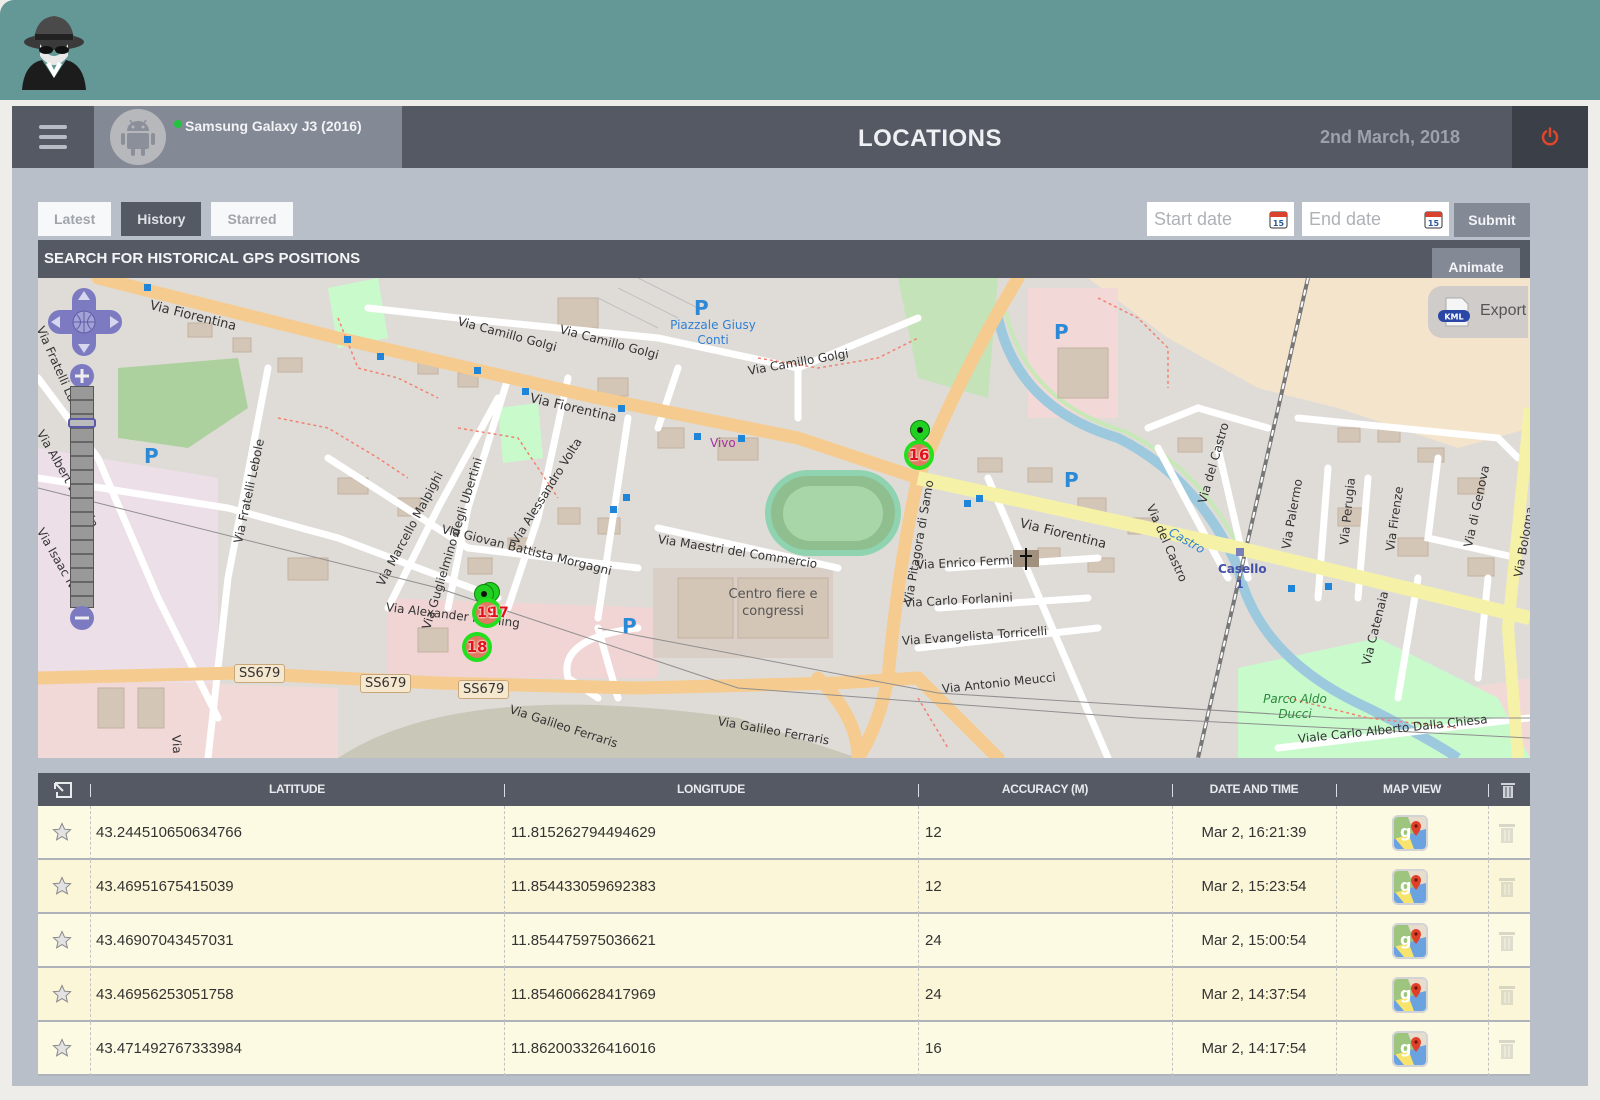  What do you see at coordinates (1220, 219) in the screenshot?
I see `start-date-input: Start date 15` at bounding box center [1220, 219].